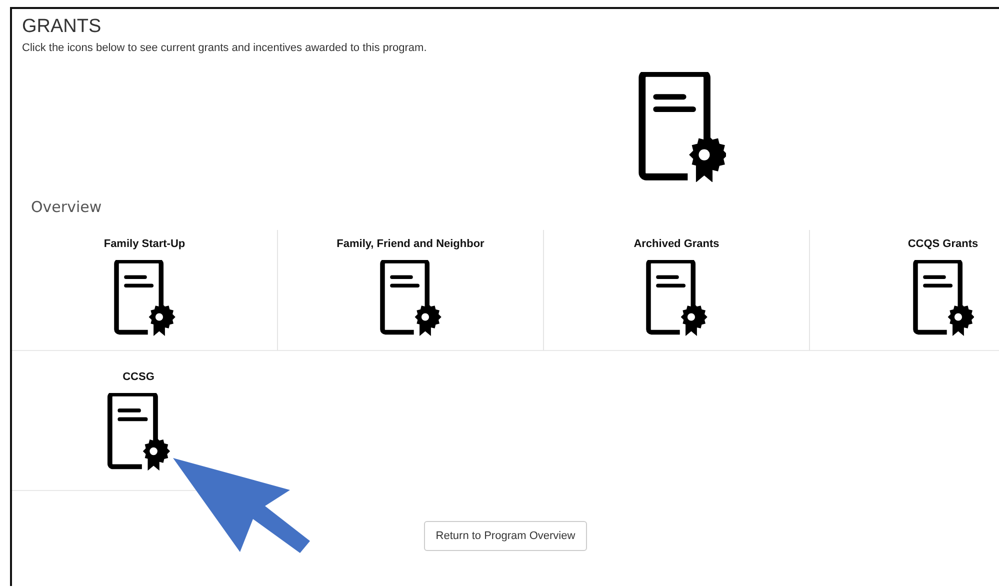  I want to click on section-title: Overview, so click(67, 207).